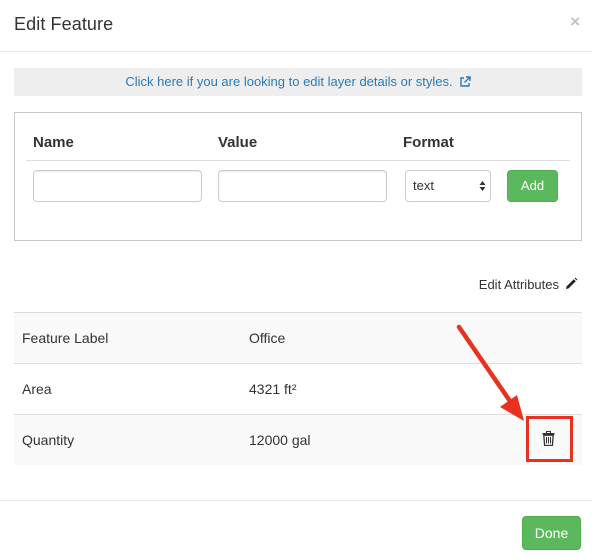  I want to click on format-select: text, so click(448, 186).